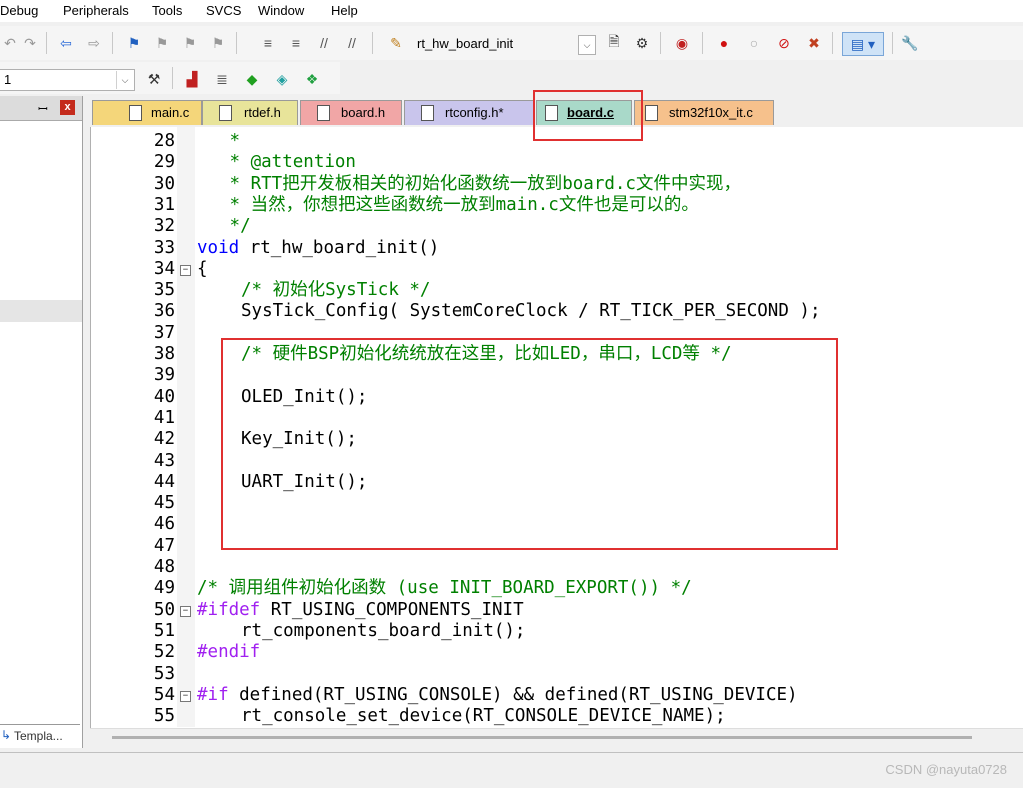 The image size is (1023, 788). Describe the element at coordinates (614, 43) in the screenshot. I see `find-icon: 🗎` at that location.